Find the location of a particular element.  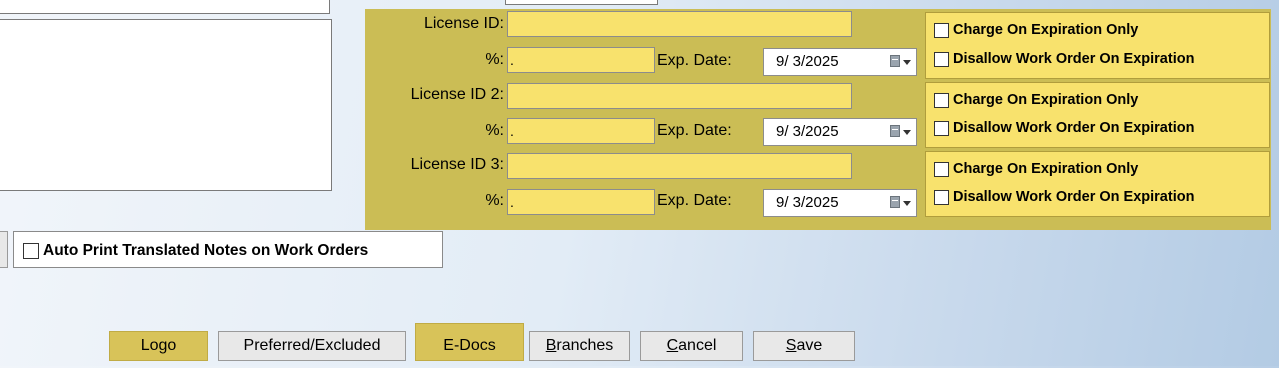

percent-3-input: . is located at coordinates (581, 202).